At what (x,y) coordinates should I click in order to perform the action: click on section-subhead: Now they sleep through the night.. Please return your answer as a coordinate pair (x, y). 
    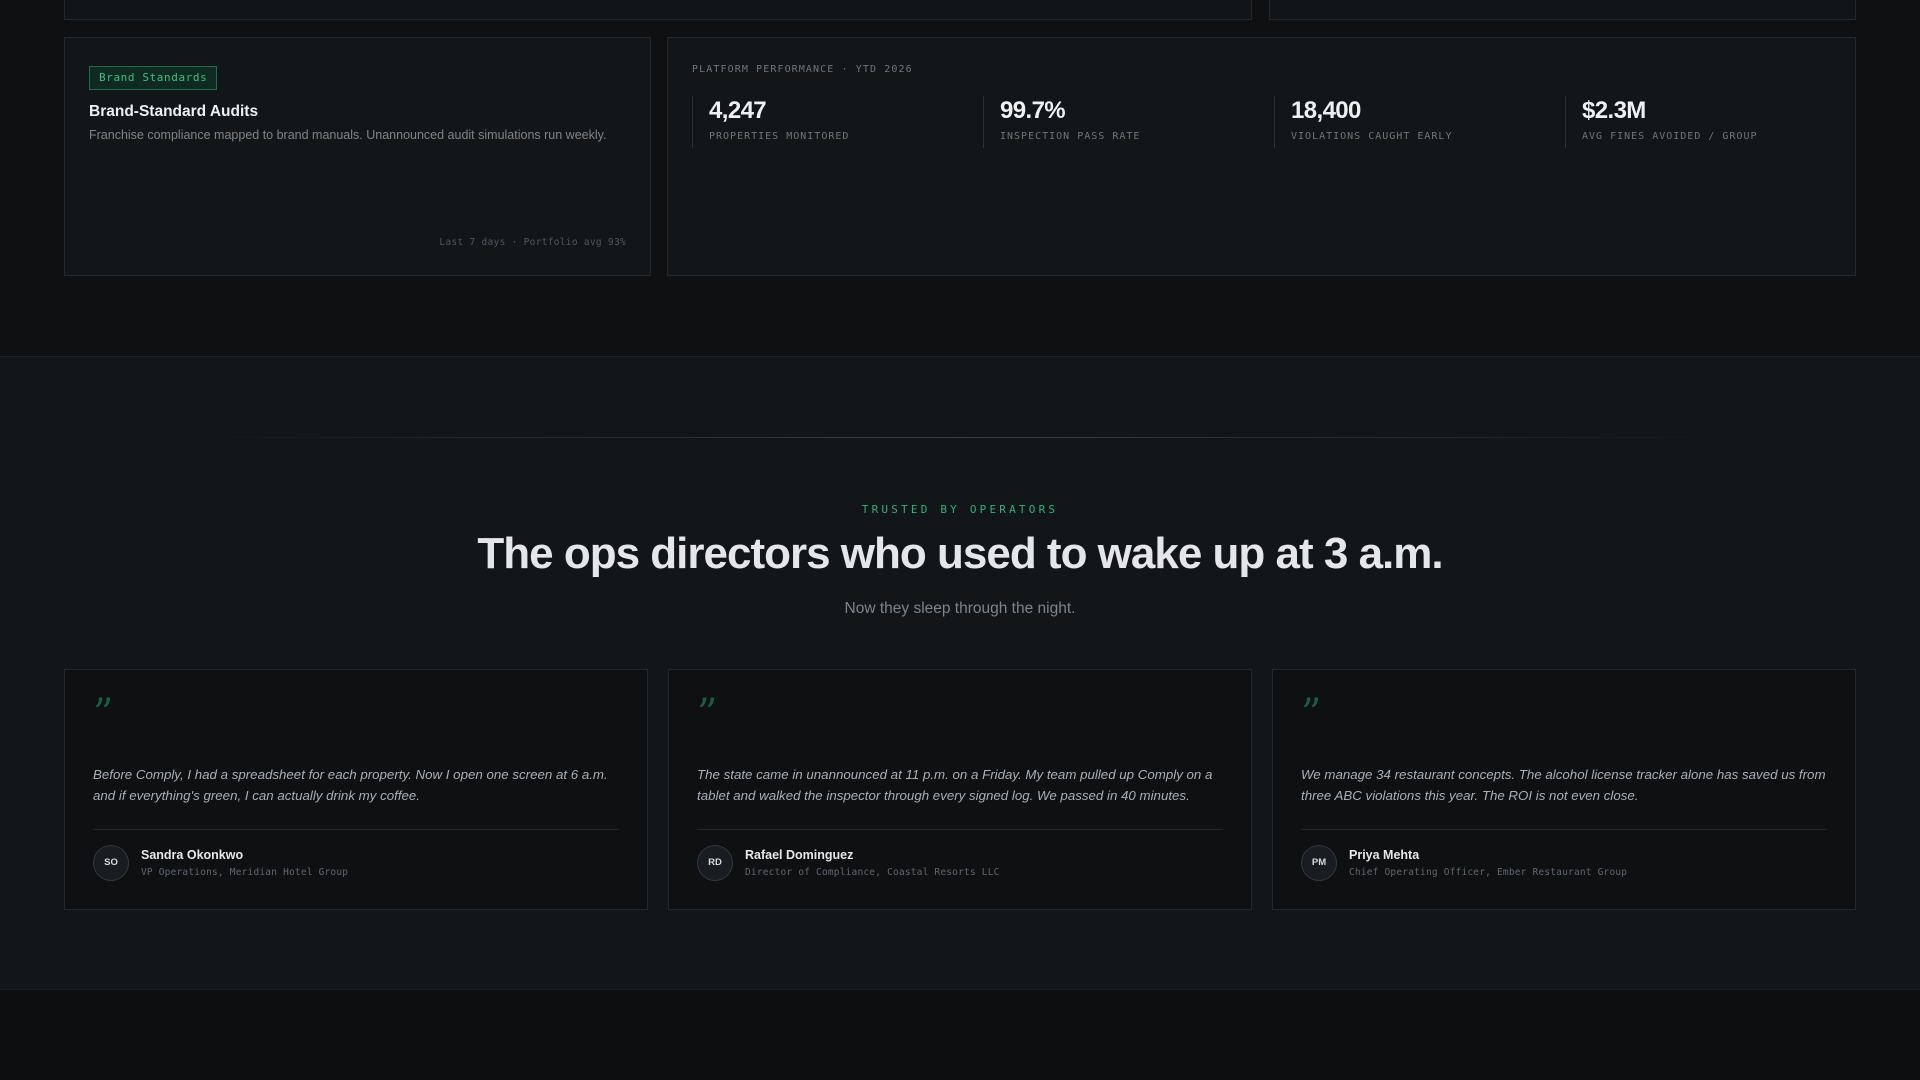
    Looking at the image, I should click on (960, 608).